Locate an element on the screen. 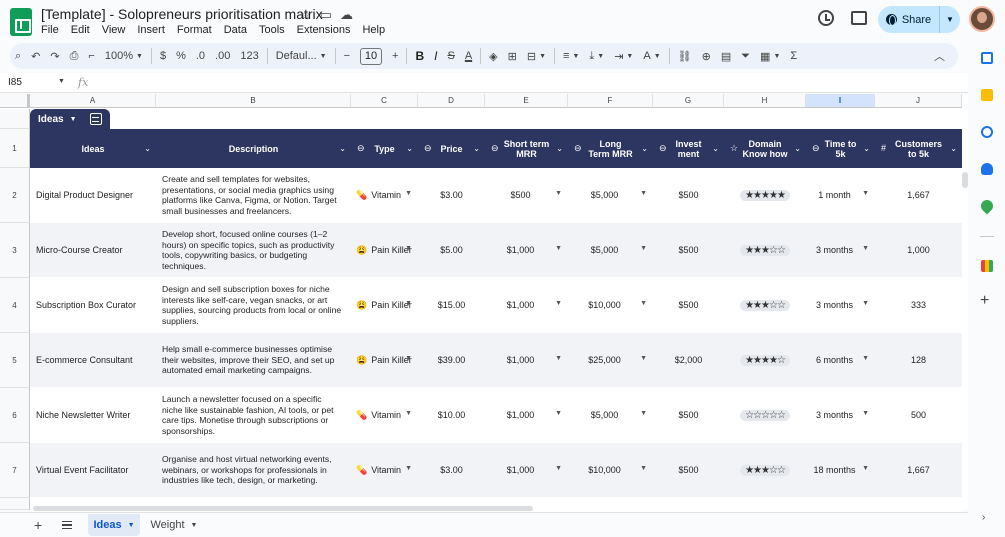  type-chip: 💊 Vitamin is located at coordinates (378, 195).